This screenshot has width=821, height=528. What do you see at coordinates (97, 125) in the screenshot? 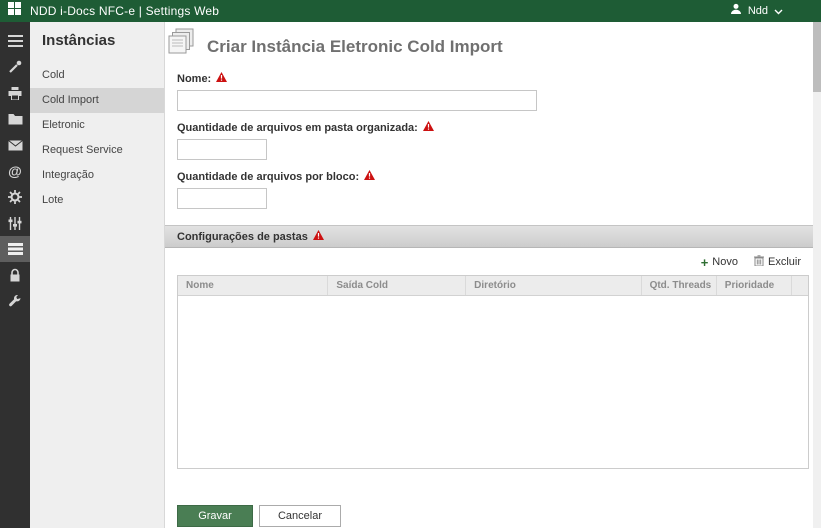
I see `sidebar-item-eletronic: Eletronic` at bounding box center [97, 125].